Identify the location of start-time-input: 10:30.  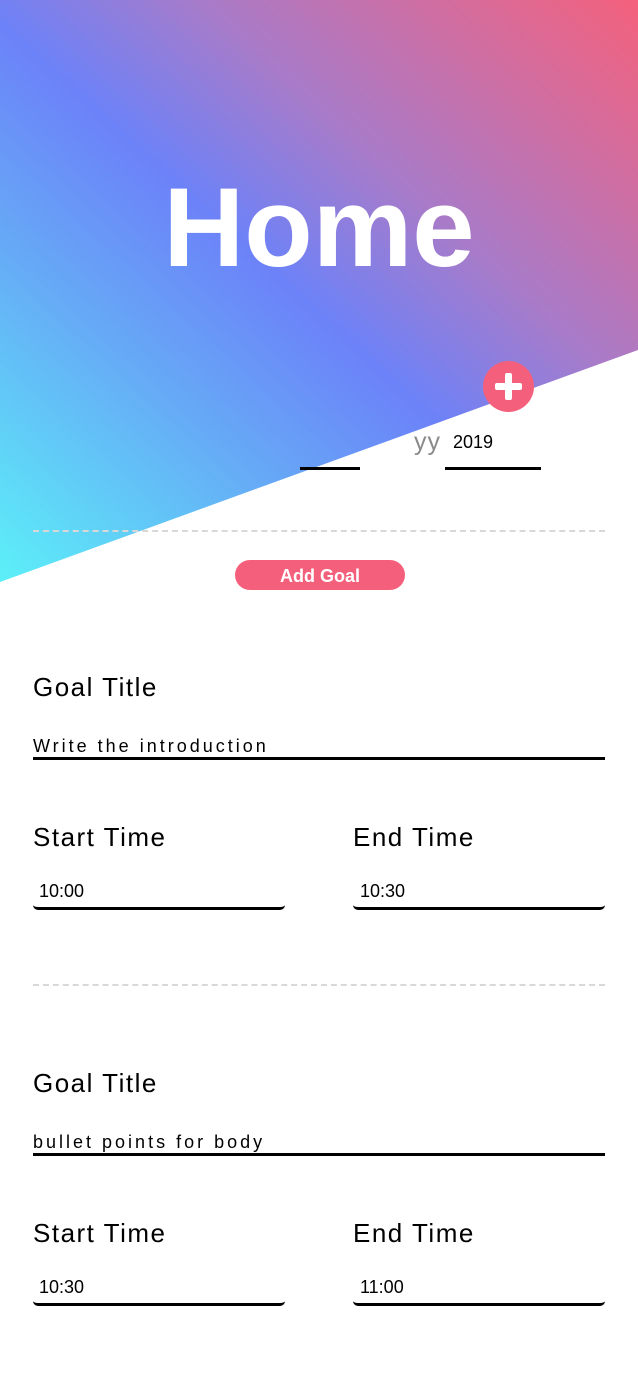
(61, 1287).